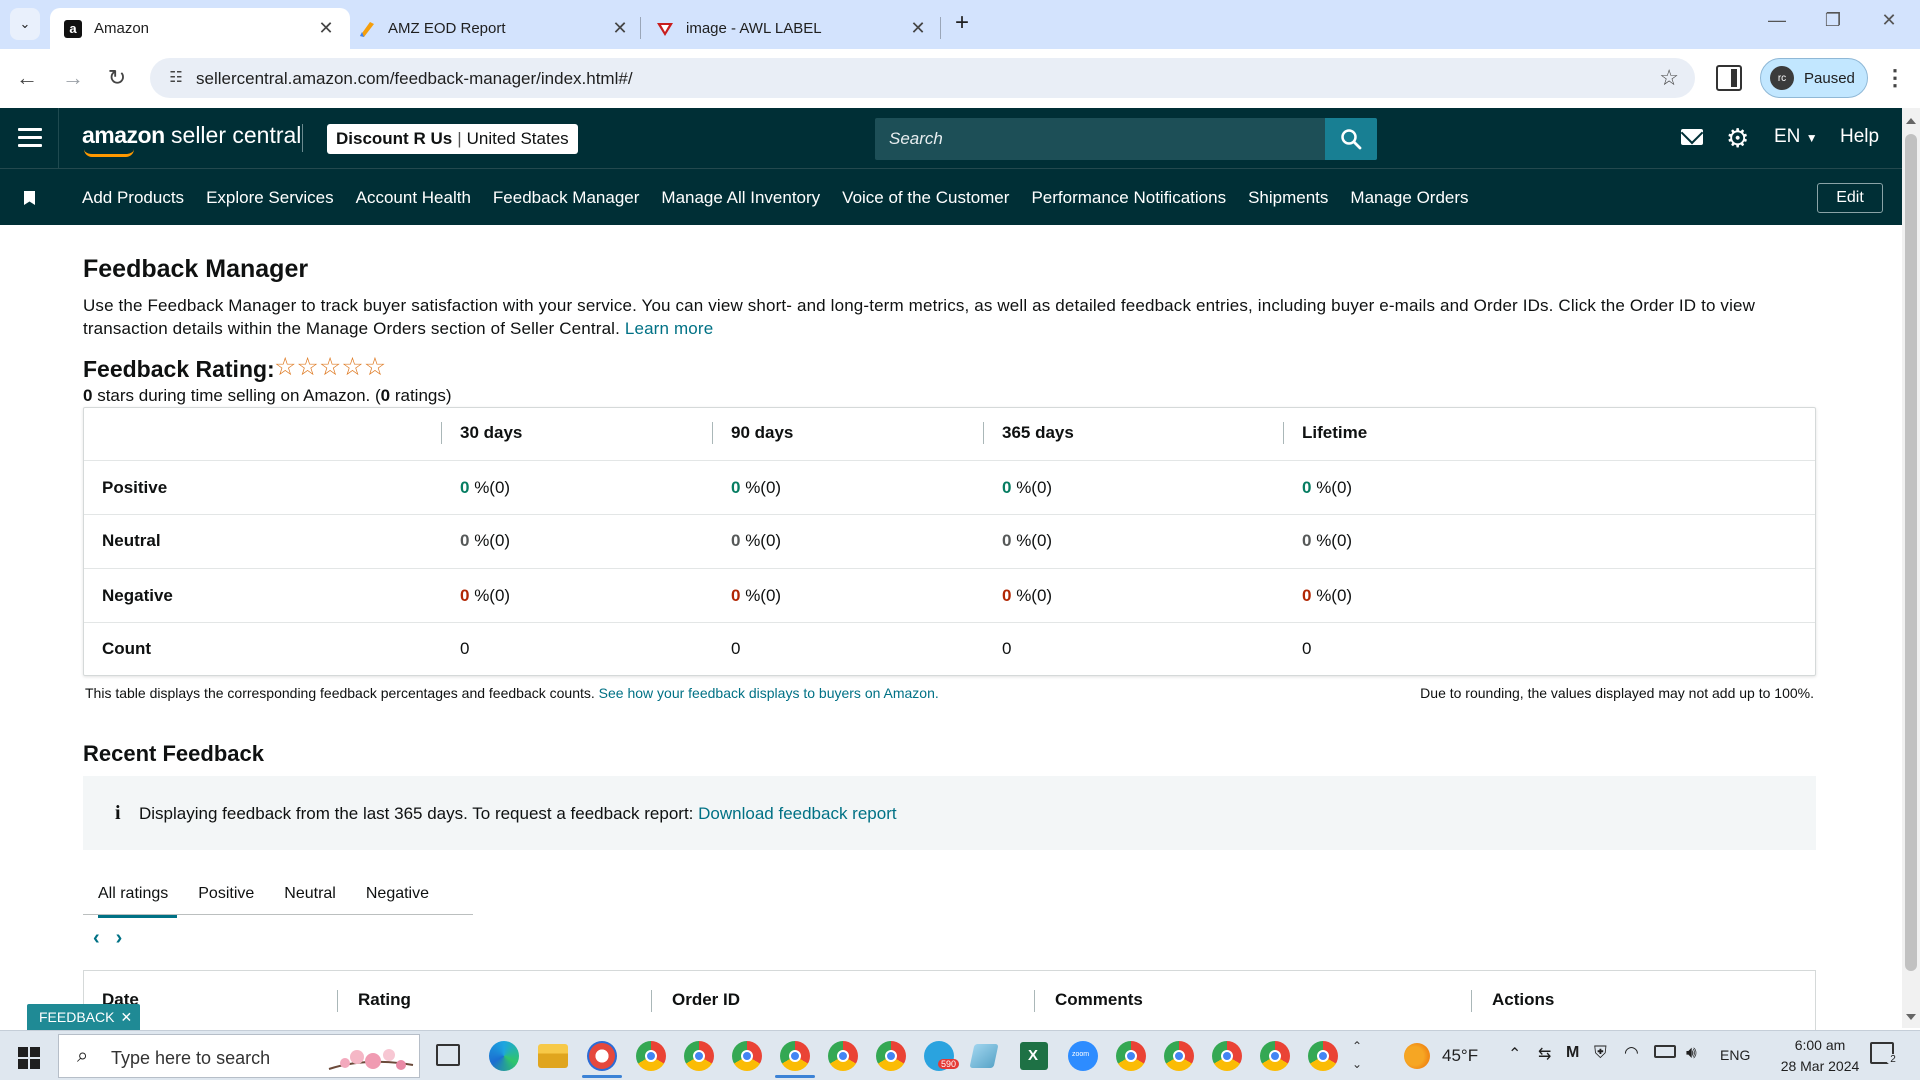 This screenshot has height=1080, width=1920. I want to click on show-hidden-icons-icon: ⌃, so click(1514, 1054).